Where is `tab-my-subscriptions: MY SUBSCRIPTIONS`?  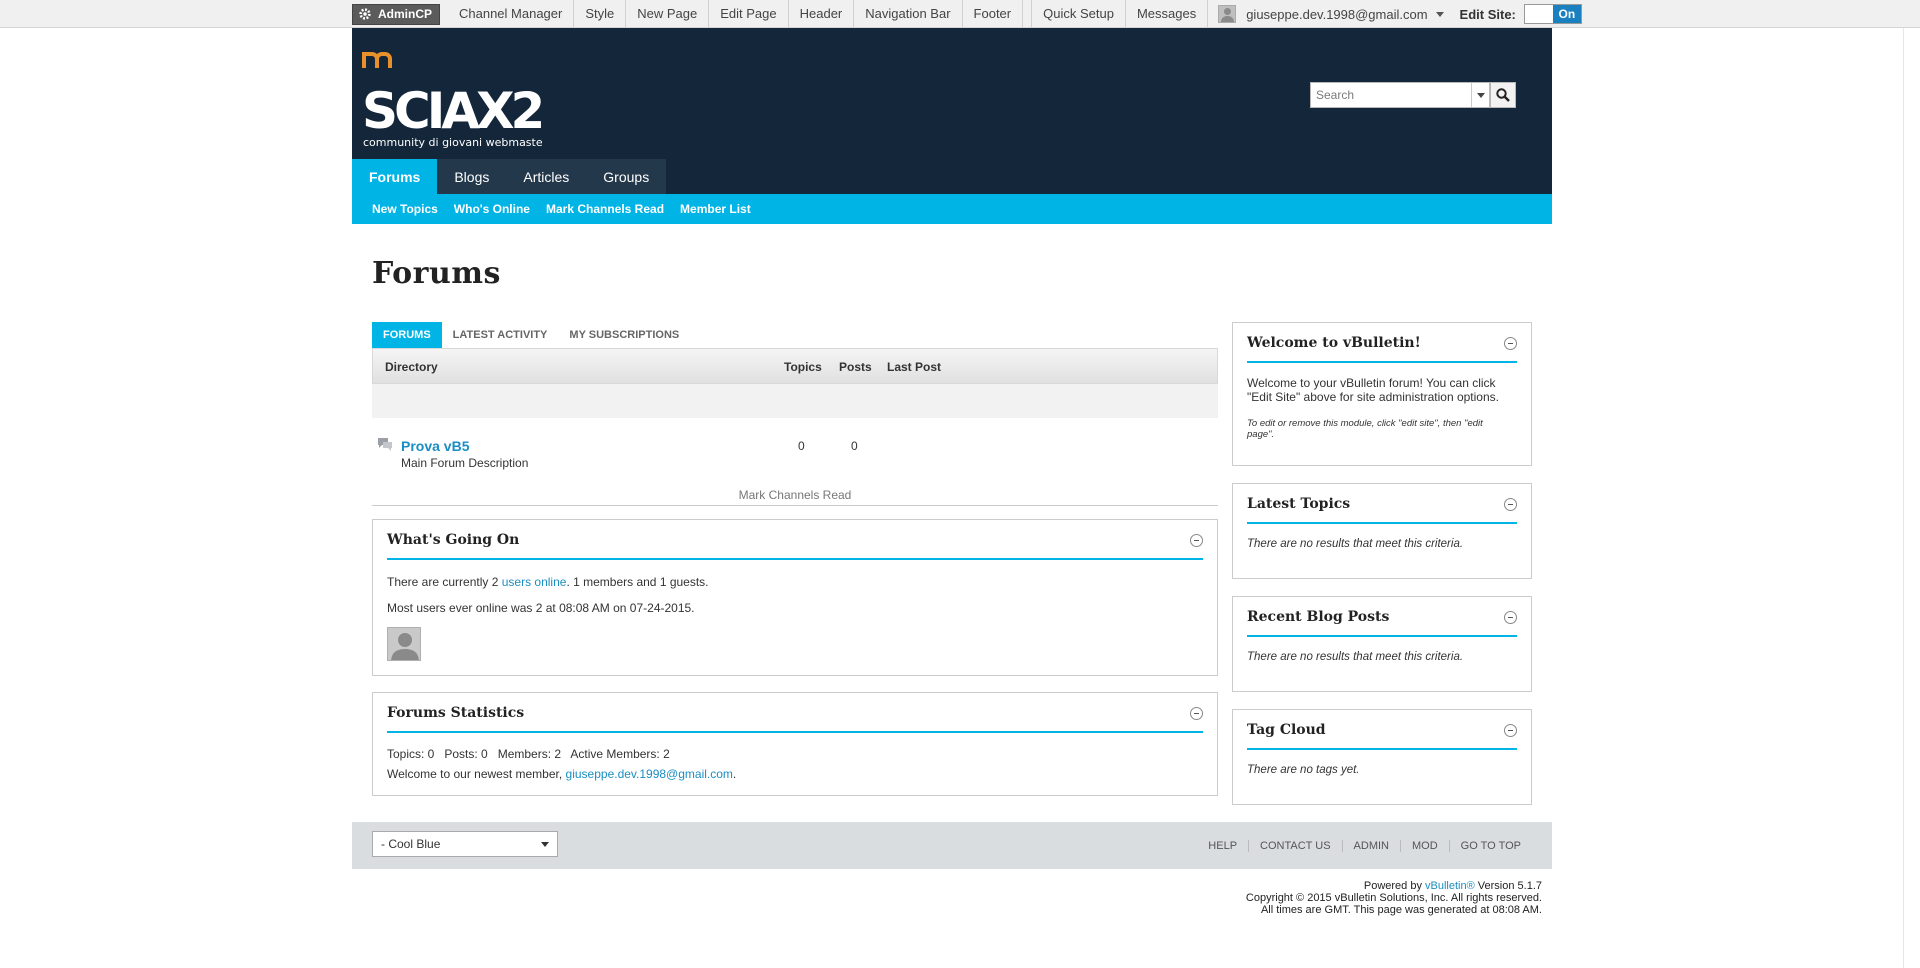
tab-my-subscriptions: MY SUBSCRIPTIONS is located at coordinates (624, 335).